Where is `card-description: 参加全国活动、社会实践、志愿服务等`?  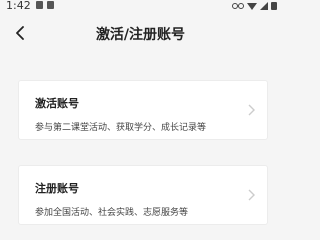 card-description: 参加全国活动、社会实践、志愿服务等 is located at coordinates (112, 213).